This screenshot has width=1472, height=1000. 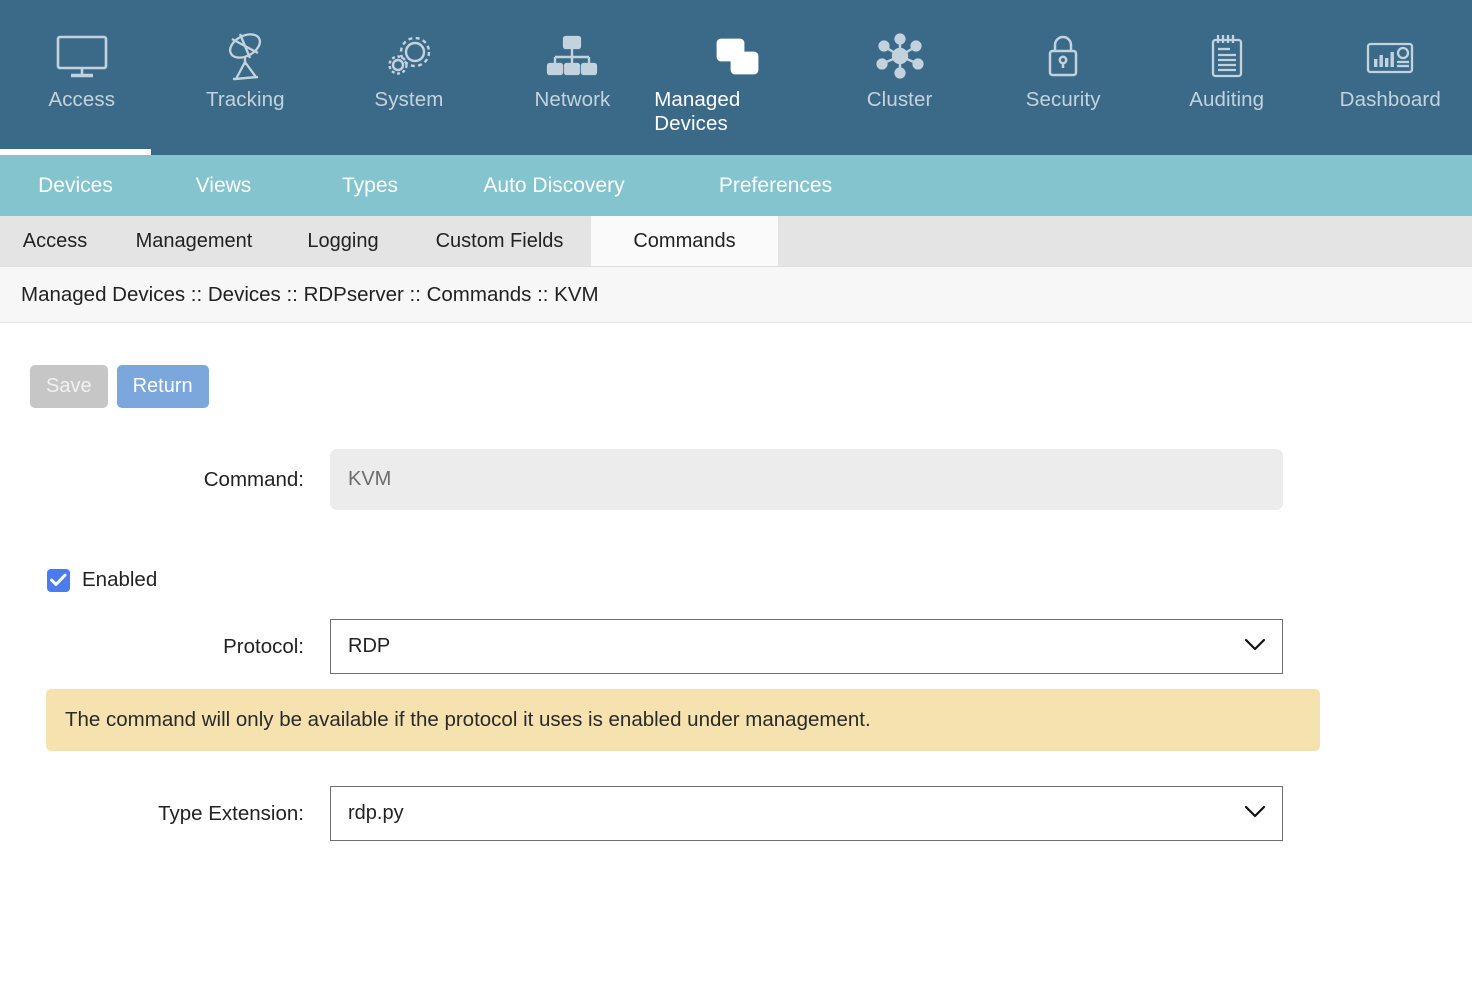 What do you see at coordinates (69, 386) in the screenshot?
I see `save-button: Save` at bounding box center [69, 386].